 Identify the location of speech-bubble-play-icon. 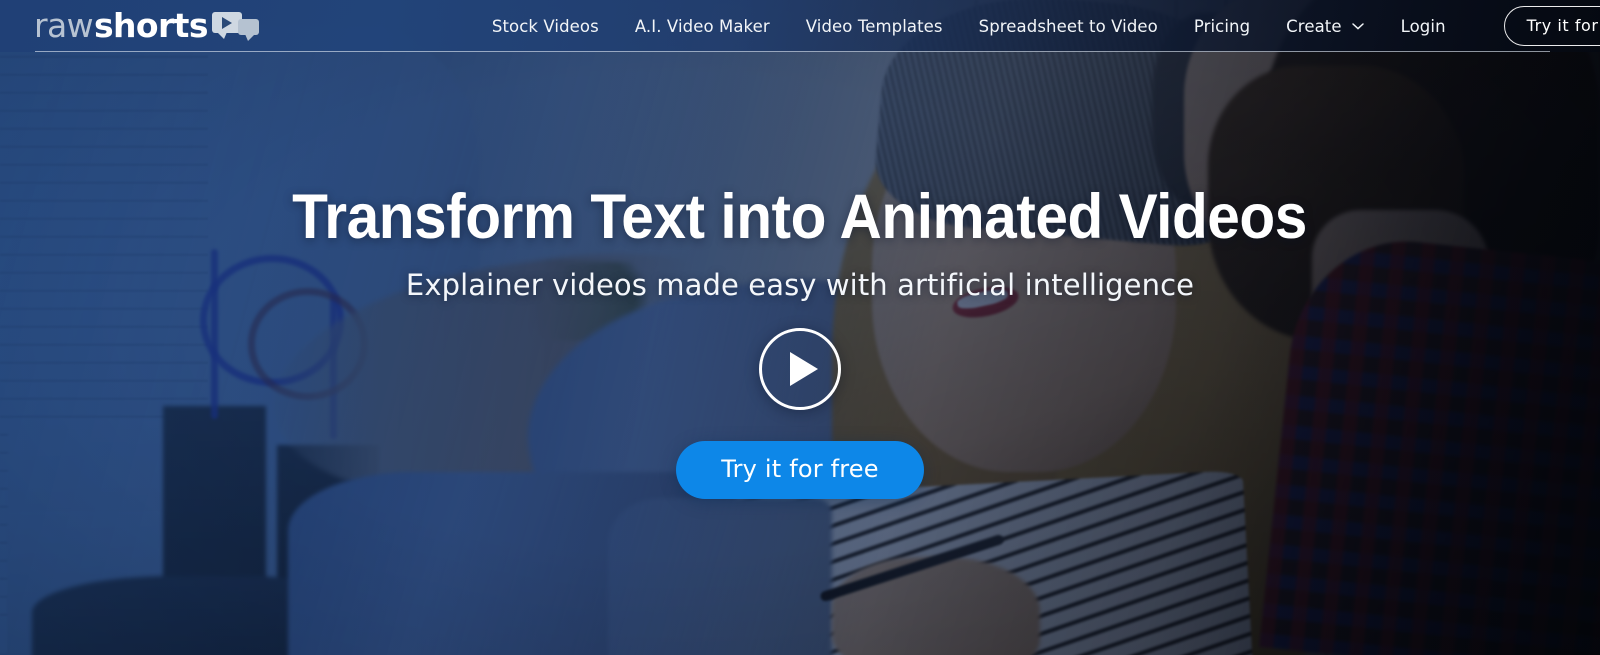
(237, 25).